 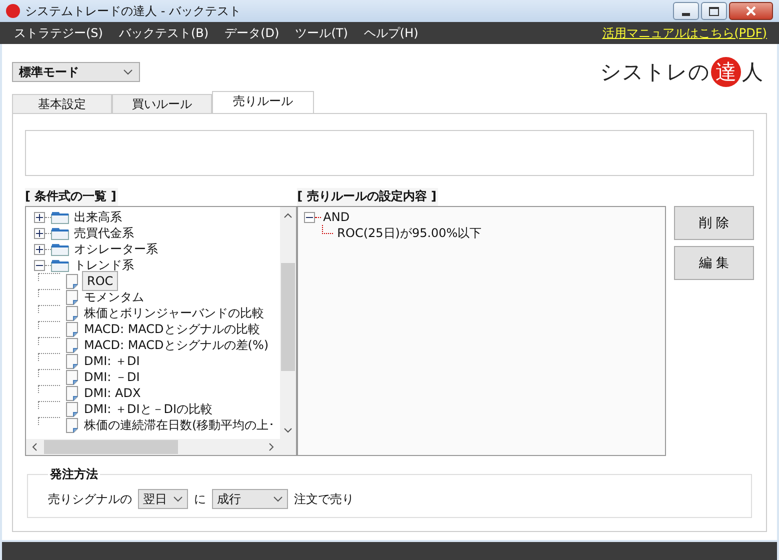 What do you see at coordinates (367, 197) in the screenshot?
I see `rules-heading: [ 売りルールの設定内容 ]` at bounding box center [367, 197].